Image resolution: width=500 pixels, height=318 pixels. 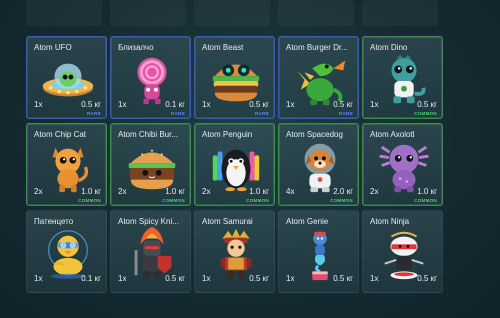 I want to click on inventory-item-card: Atom Chibi Bur... 2x 1.0 кг COMMON, so click(x=150, y=164).